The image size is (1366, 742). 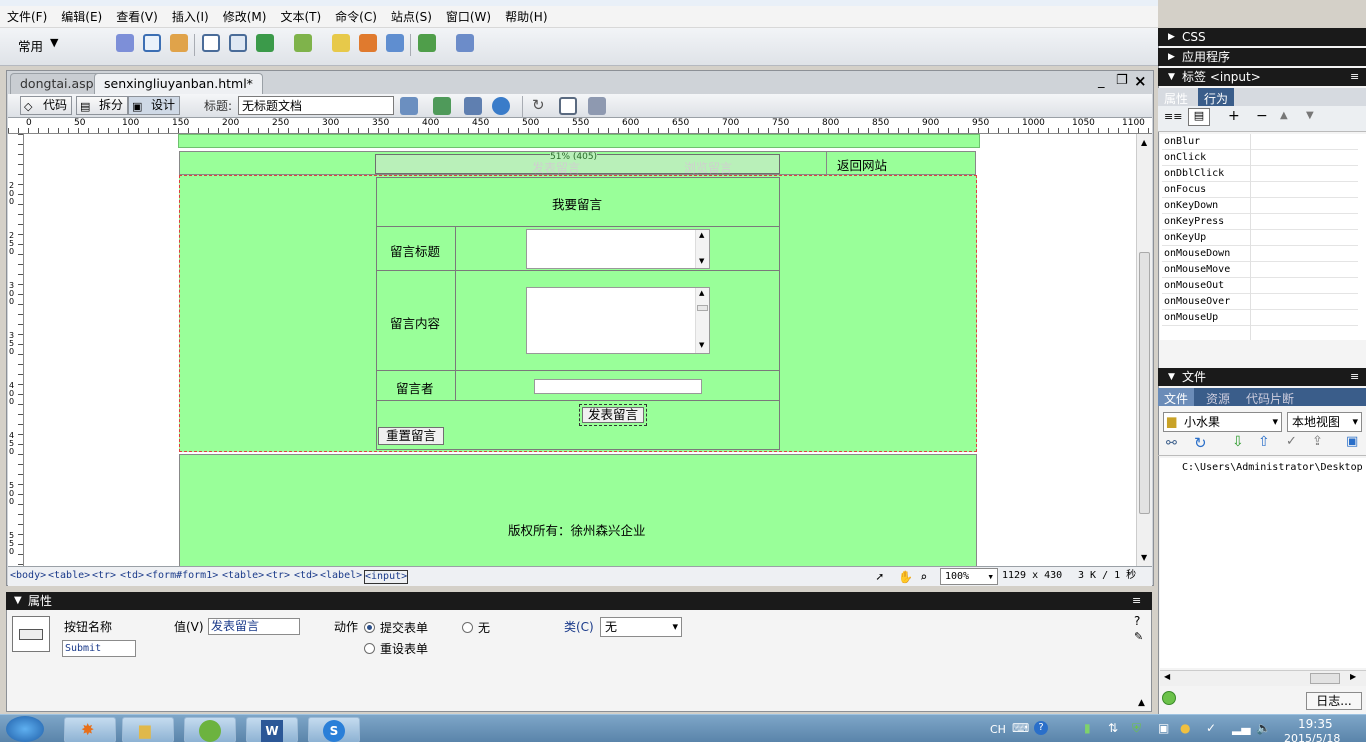 What do you see at coordinates (1241, 728) in the screenshot?
I see `wifi-icon: ▂▄` at bounding box center [1241, 728].